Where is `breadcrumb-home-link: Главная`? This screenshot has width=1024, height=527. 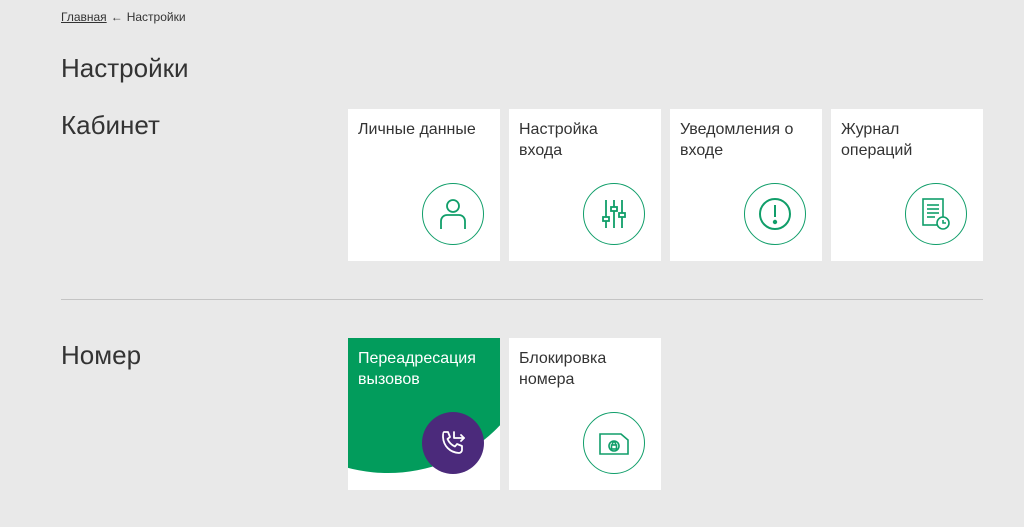 breadcrumb-home-link: Главная is located at coordinates (84, 17).